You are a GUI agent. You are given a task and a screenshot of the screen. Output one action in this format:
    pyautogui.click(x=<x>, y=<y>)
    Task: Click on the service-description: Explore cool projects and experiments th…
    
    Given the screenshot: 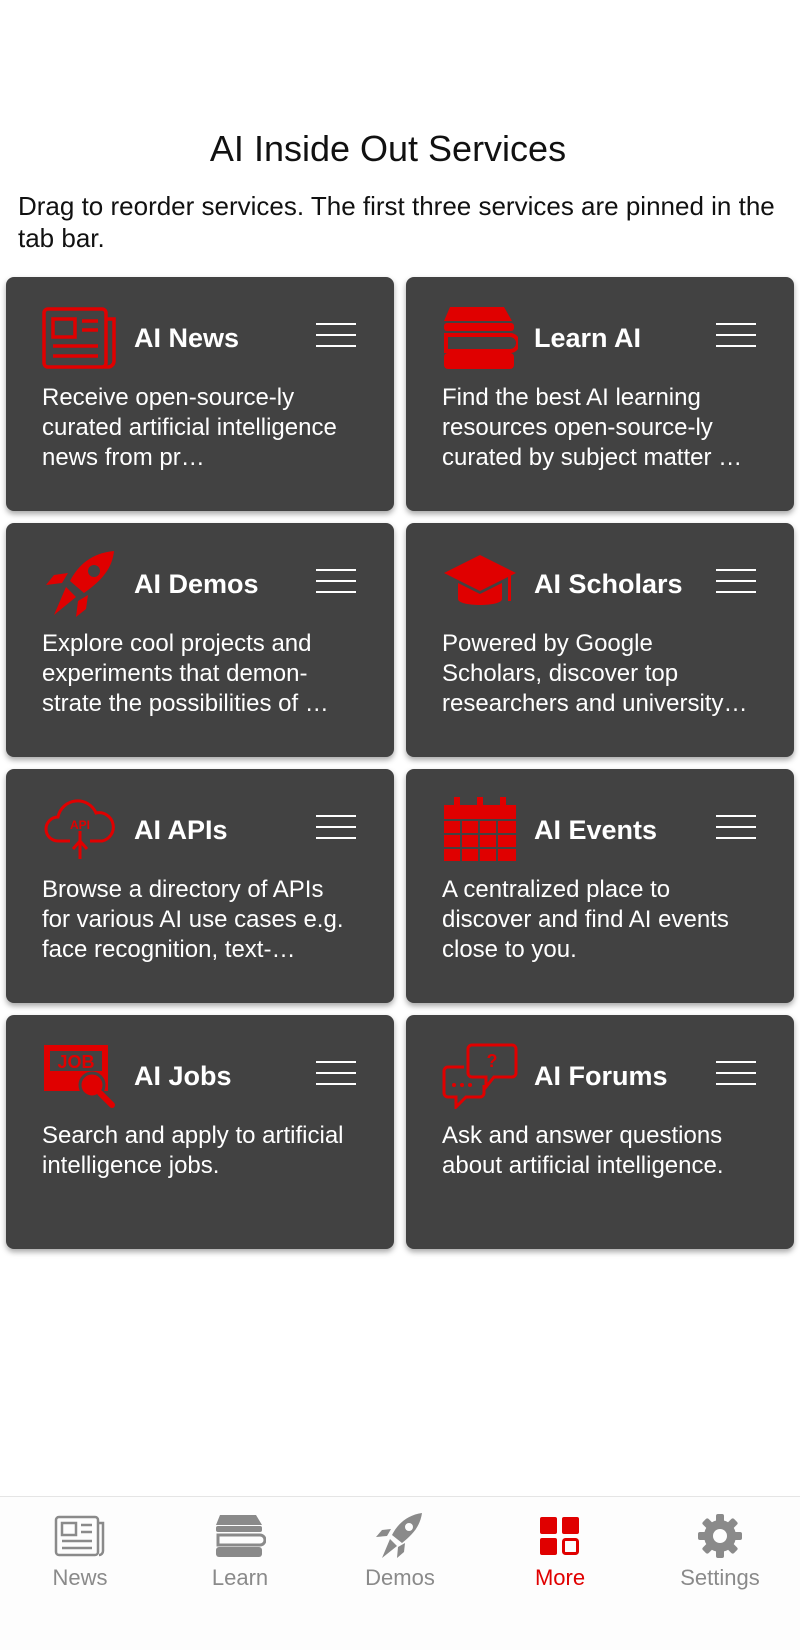 What is the action you would take?
    pyautogui.click(x=185, y=673)
    